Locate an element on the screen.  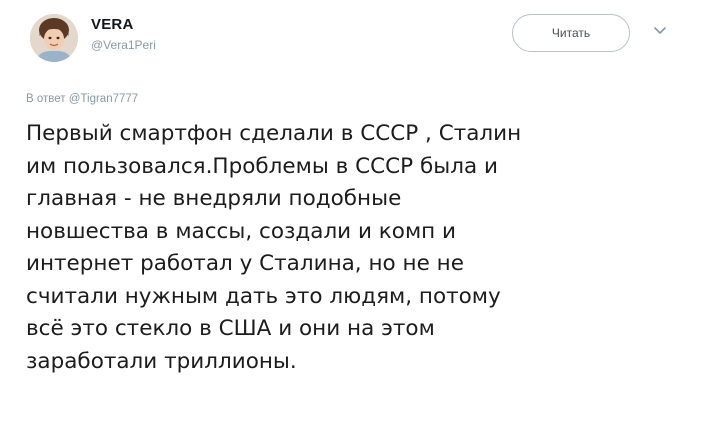
user-handle: @Vera1Peri is located at coordinates (123, 45).